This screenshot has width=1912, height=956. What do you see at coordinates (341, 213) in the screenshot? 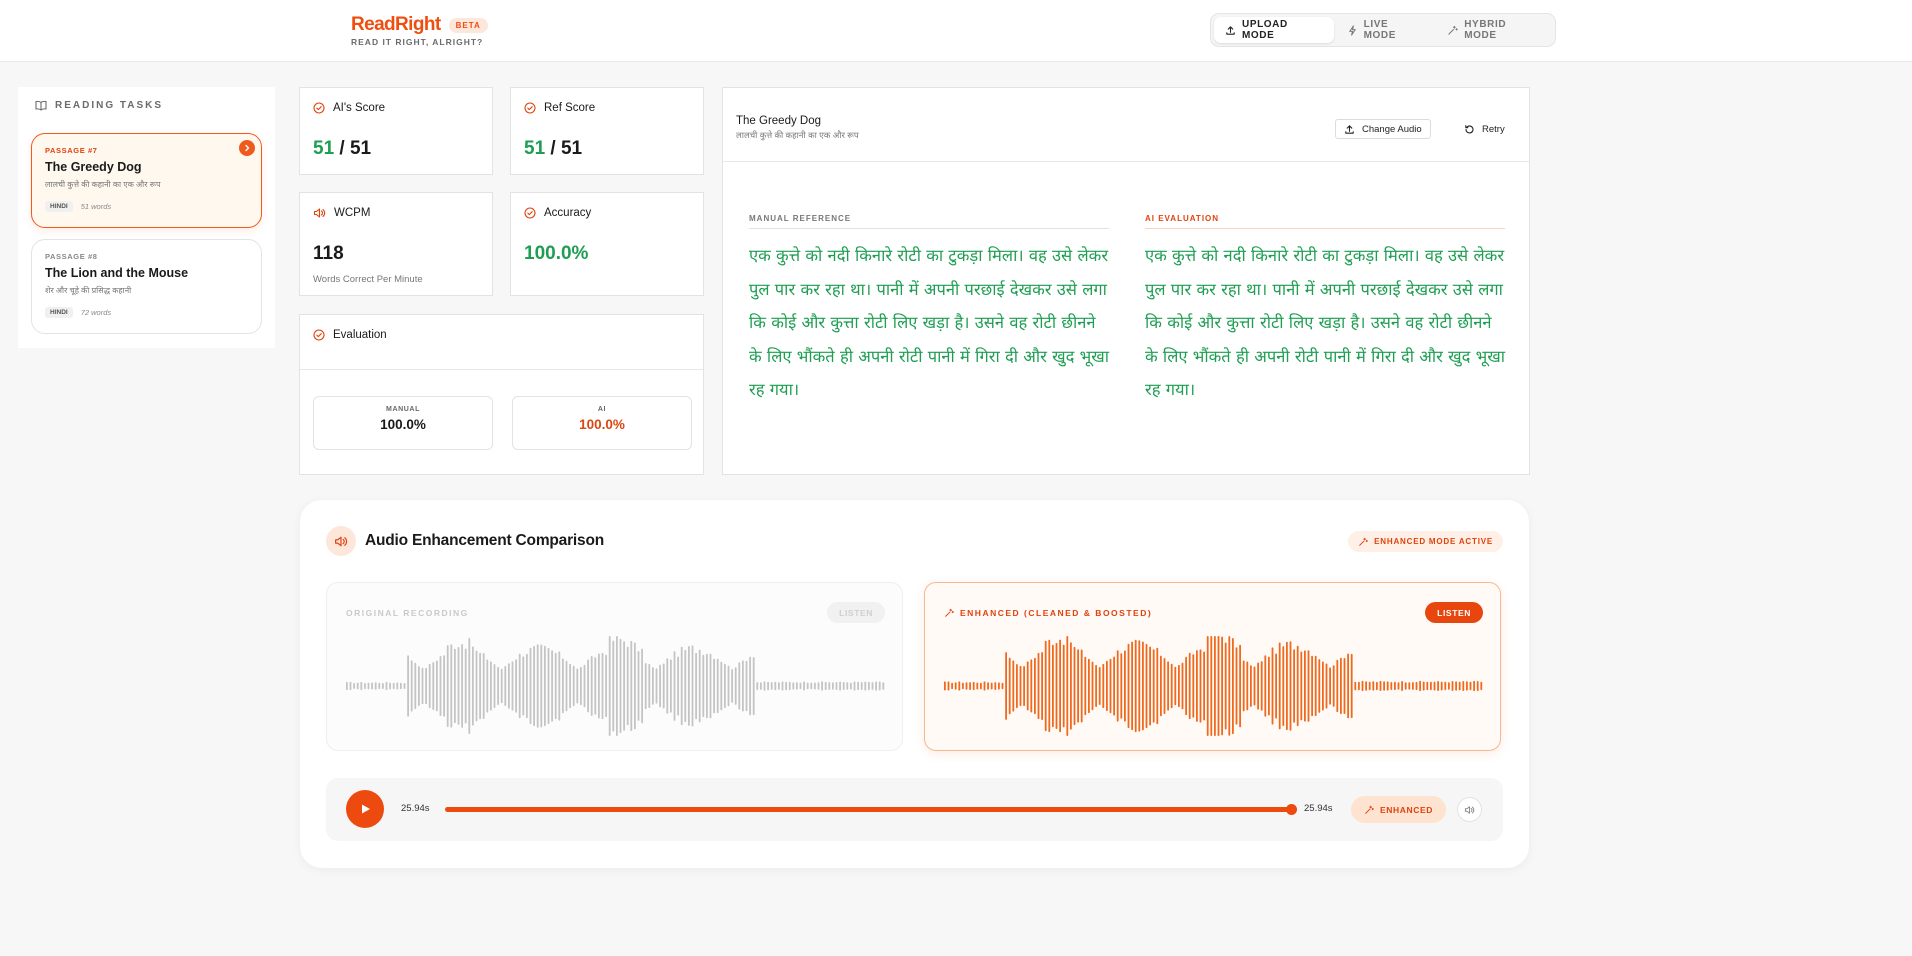
I see `card-header: WCPM` at bounding box center [341, 213].